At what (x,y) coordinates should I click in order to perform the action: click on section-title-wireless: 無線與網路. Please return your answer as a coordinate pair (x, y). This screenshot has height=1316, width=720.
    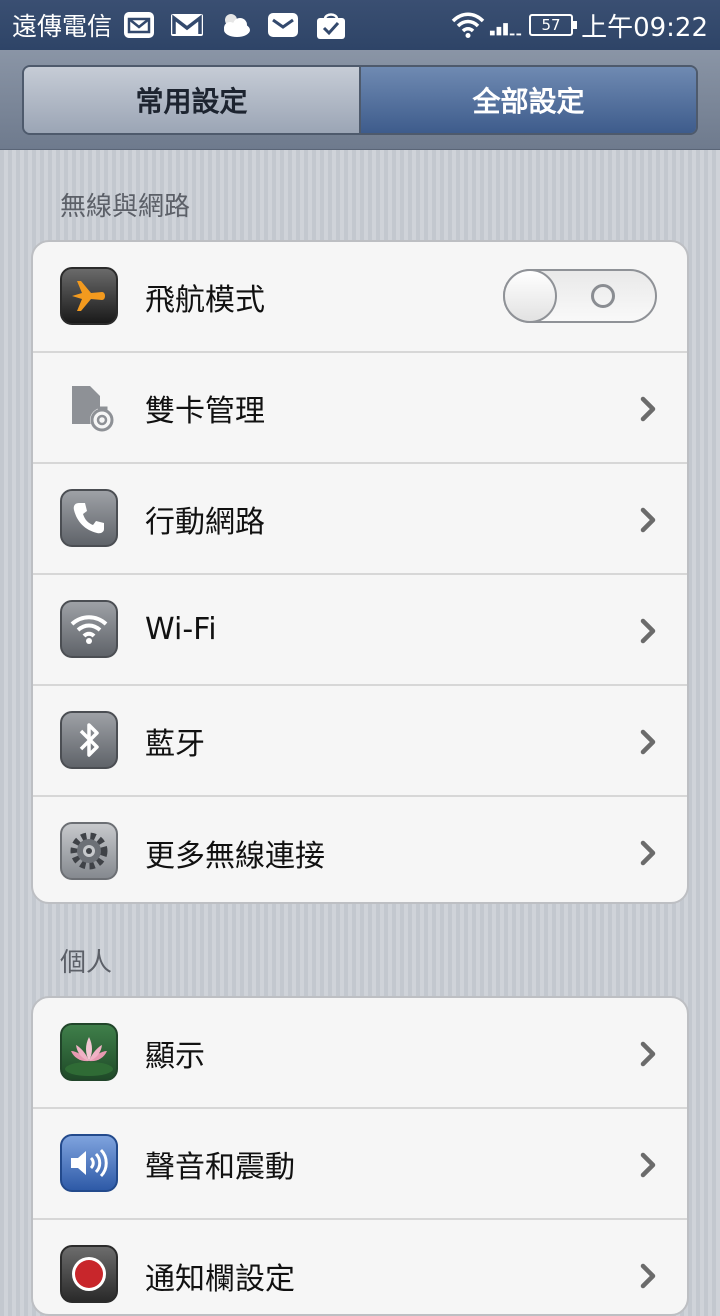
    Looking at the image, I should click on (125, 207).